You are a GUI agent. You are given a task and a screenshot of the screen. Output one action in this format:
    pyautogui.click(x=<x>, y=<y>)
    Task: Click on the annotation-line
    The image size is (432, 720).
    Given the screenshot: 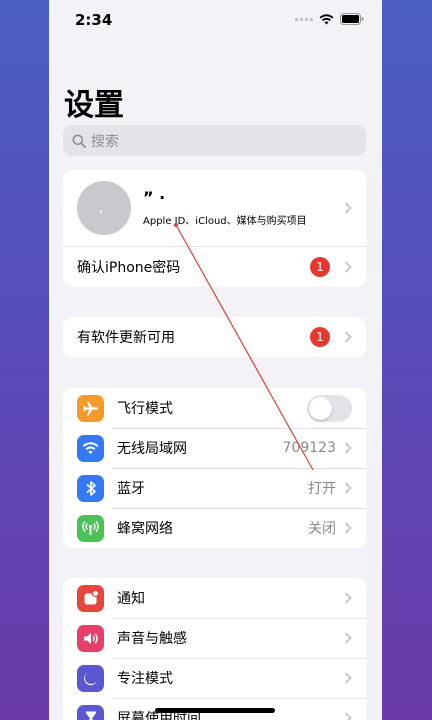 What is the action you would take?
    pyautogui.click(x=244, y=347)
    